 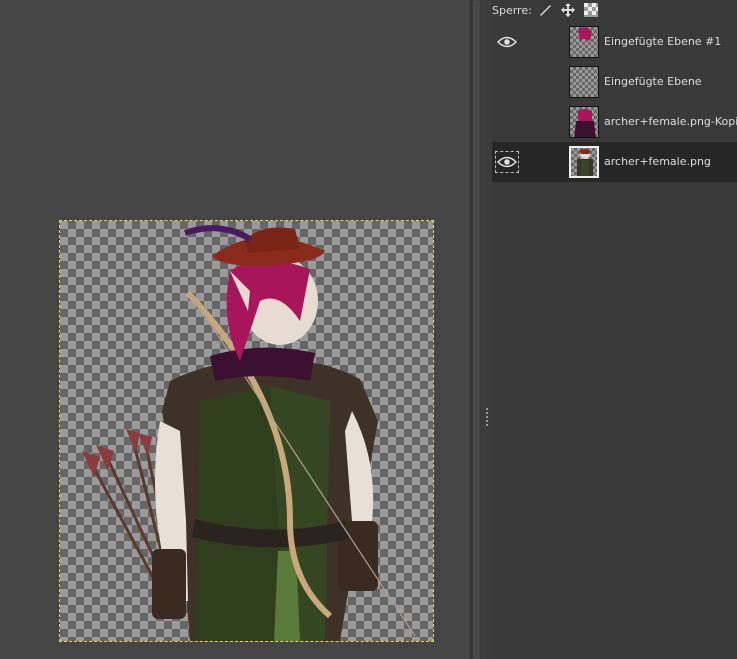 I want to click on layer-row-selected: archer+female.png, so click(x=614, y=162).